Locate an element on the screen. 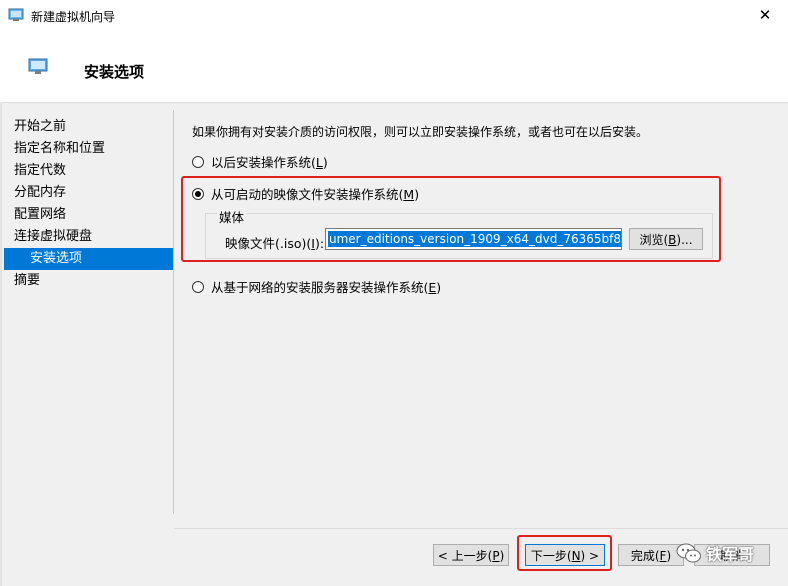  finish-button-label: 完成(F) is located at coordinates (651, 555).